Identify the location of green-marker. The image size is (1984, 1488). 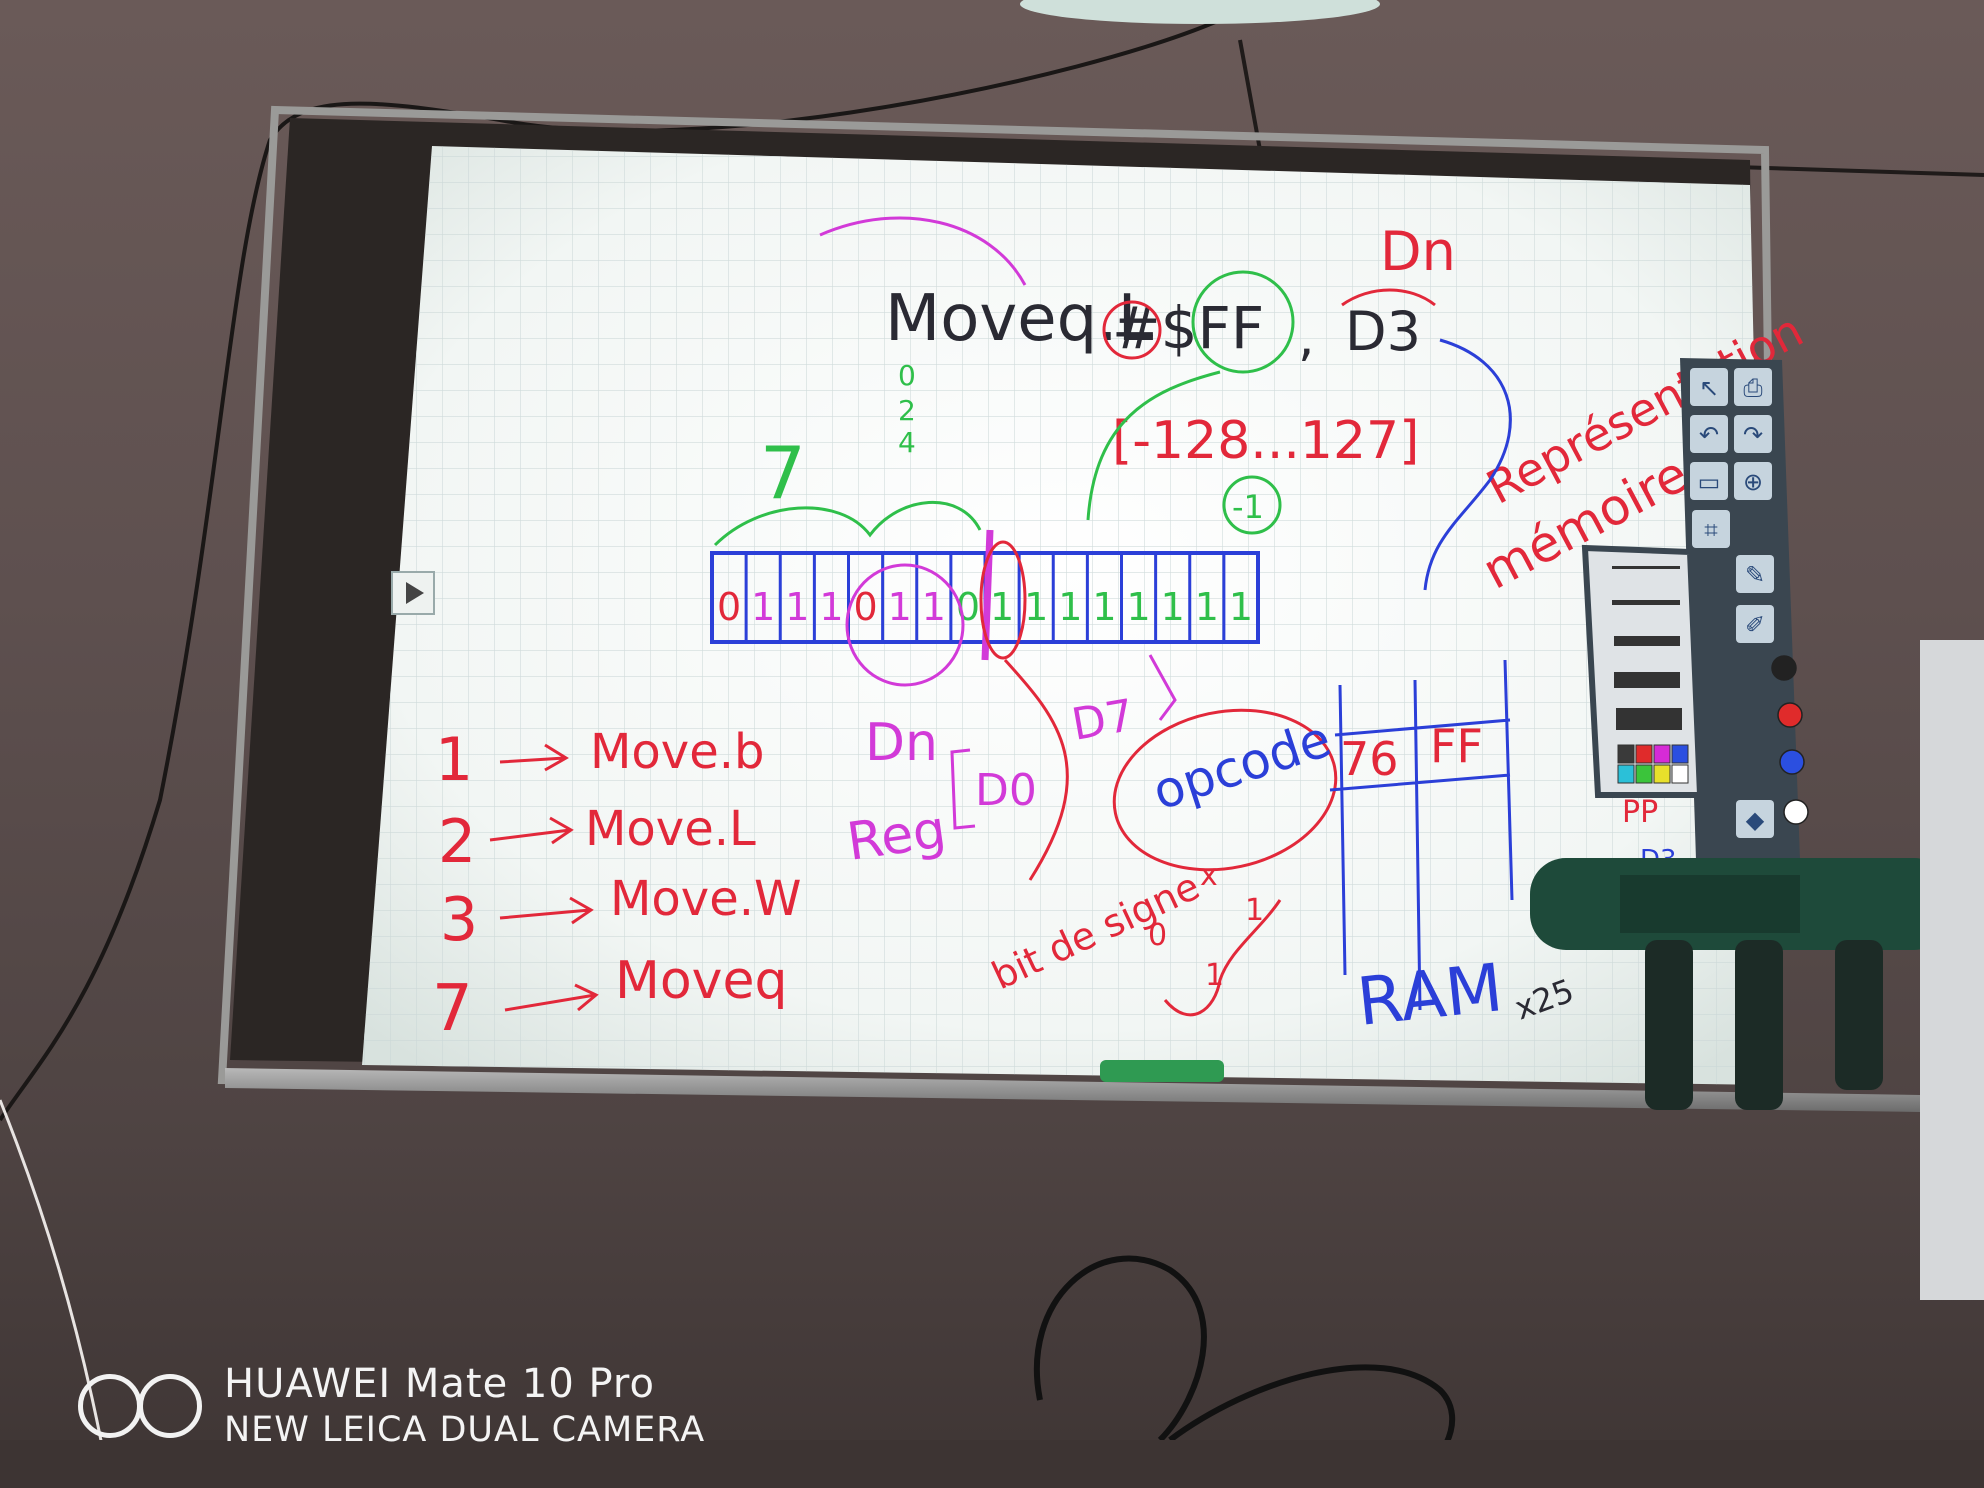
(1162, 1071).